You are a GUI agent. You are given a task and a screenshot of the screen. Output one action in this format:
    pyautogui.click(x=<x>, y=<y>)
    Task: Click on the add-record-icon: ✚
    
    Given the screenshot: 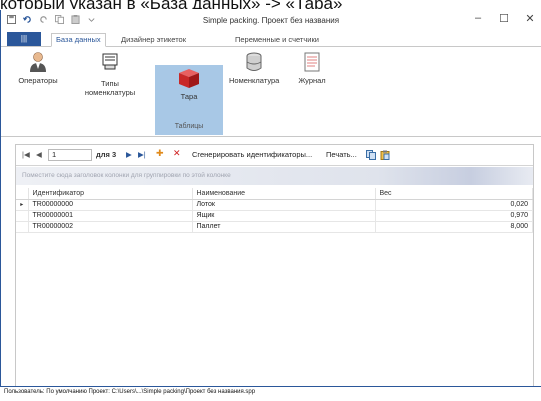 What is the action you would take?
    pyautogui.click(x=160, y=153)
    